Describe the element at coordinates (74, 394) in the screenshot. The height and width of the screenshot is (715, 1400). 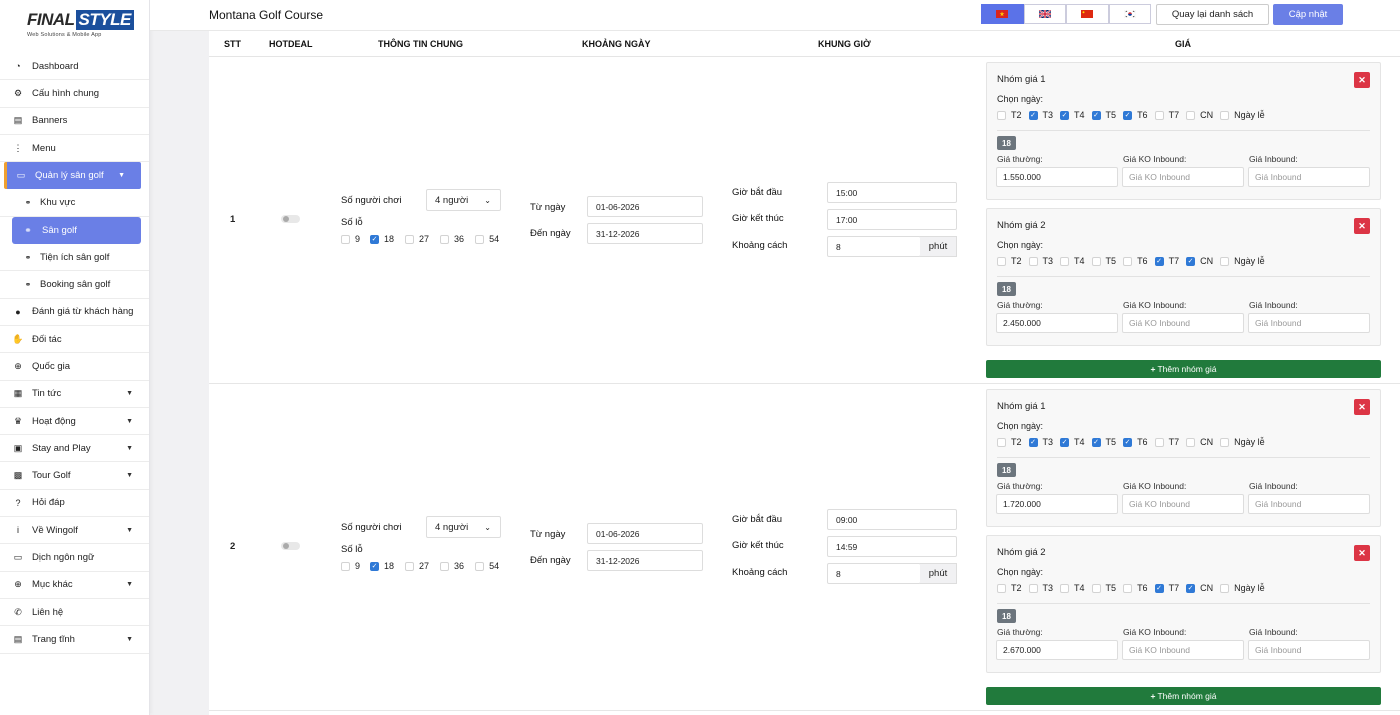
I see `sidebar-item-news: ▦ Tin tức ▼` at that location.